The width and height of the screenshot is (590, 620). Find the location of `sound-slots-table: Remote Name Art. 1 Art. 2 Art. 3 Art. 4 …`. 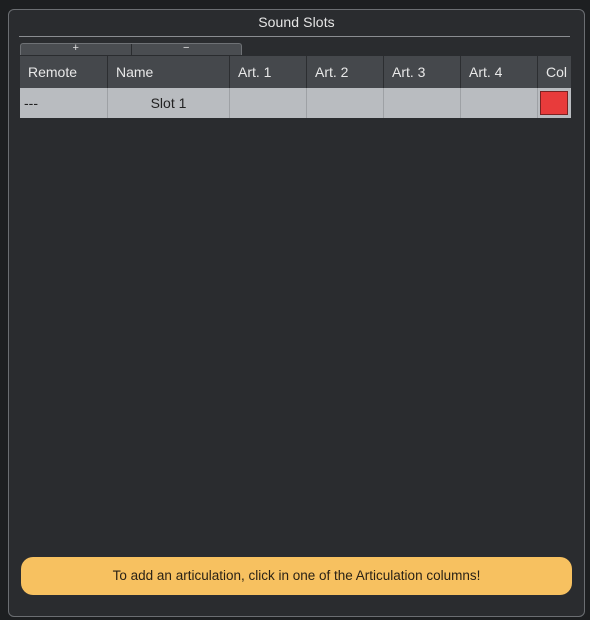

sound-slots-table: Remote Name Art. 1 Art. 2 Art. 3 Art. 4 … is located at coordinates (295, 87).